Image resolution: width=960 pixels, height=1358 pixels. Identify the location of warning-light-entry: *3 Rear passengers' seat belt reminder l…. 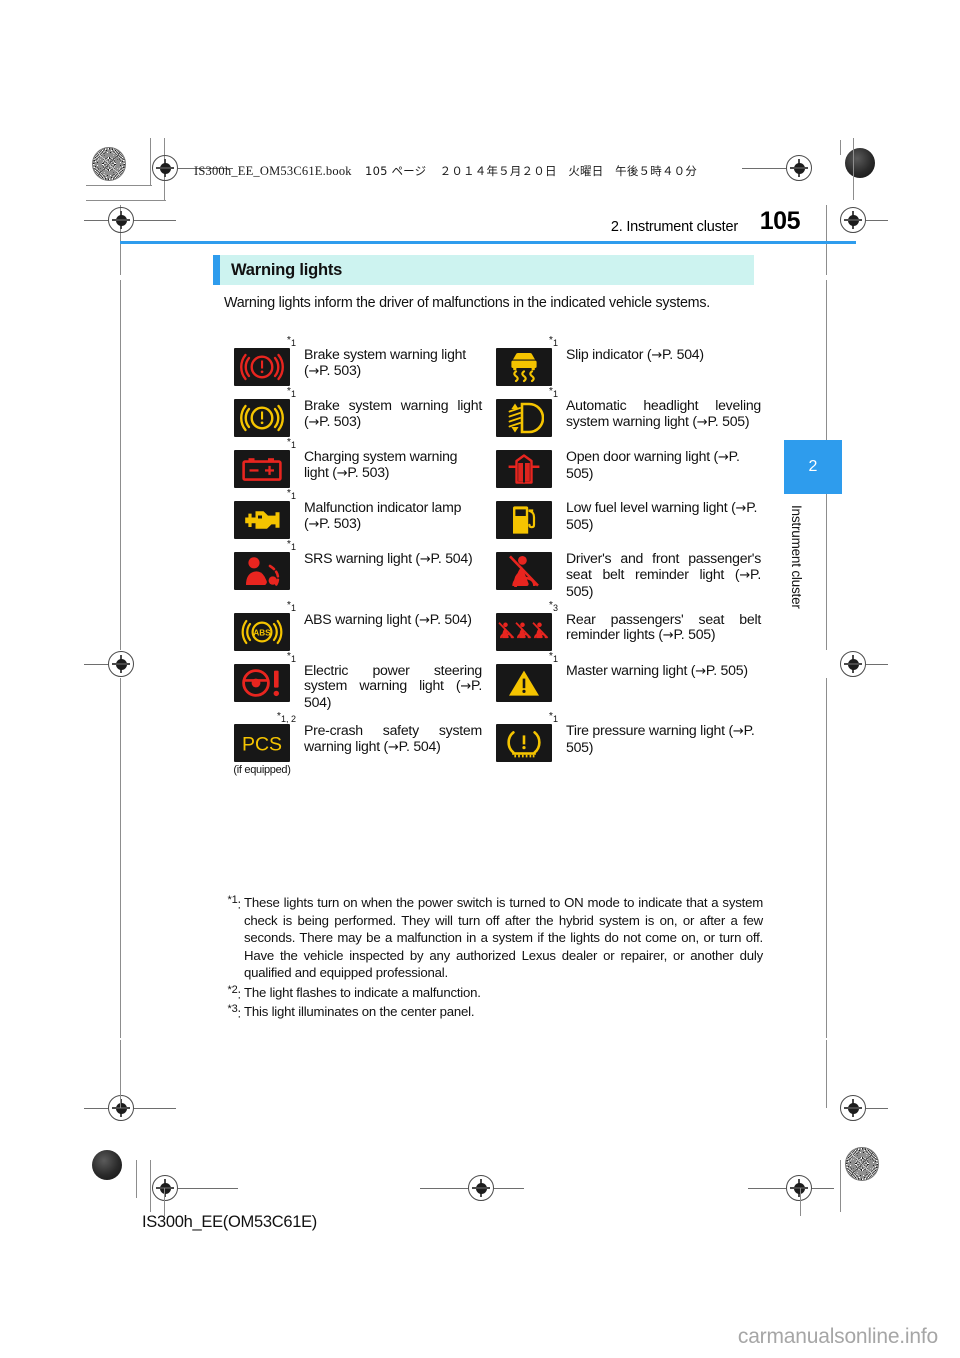
(624, 624).